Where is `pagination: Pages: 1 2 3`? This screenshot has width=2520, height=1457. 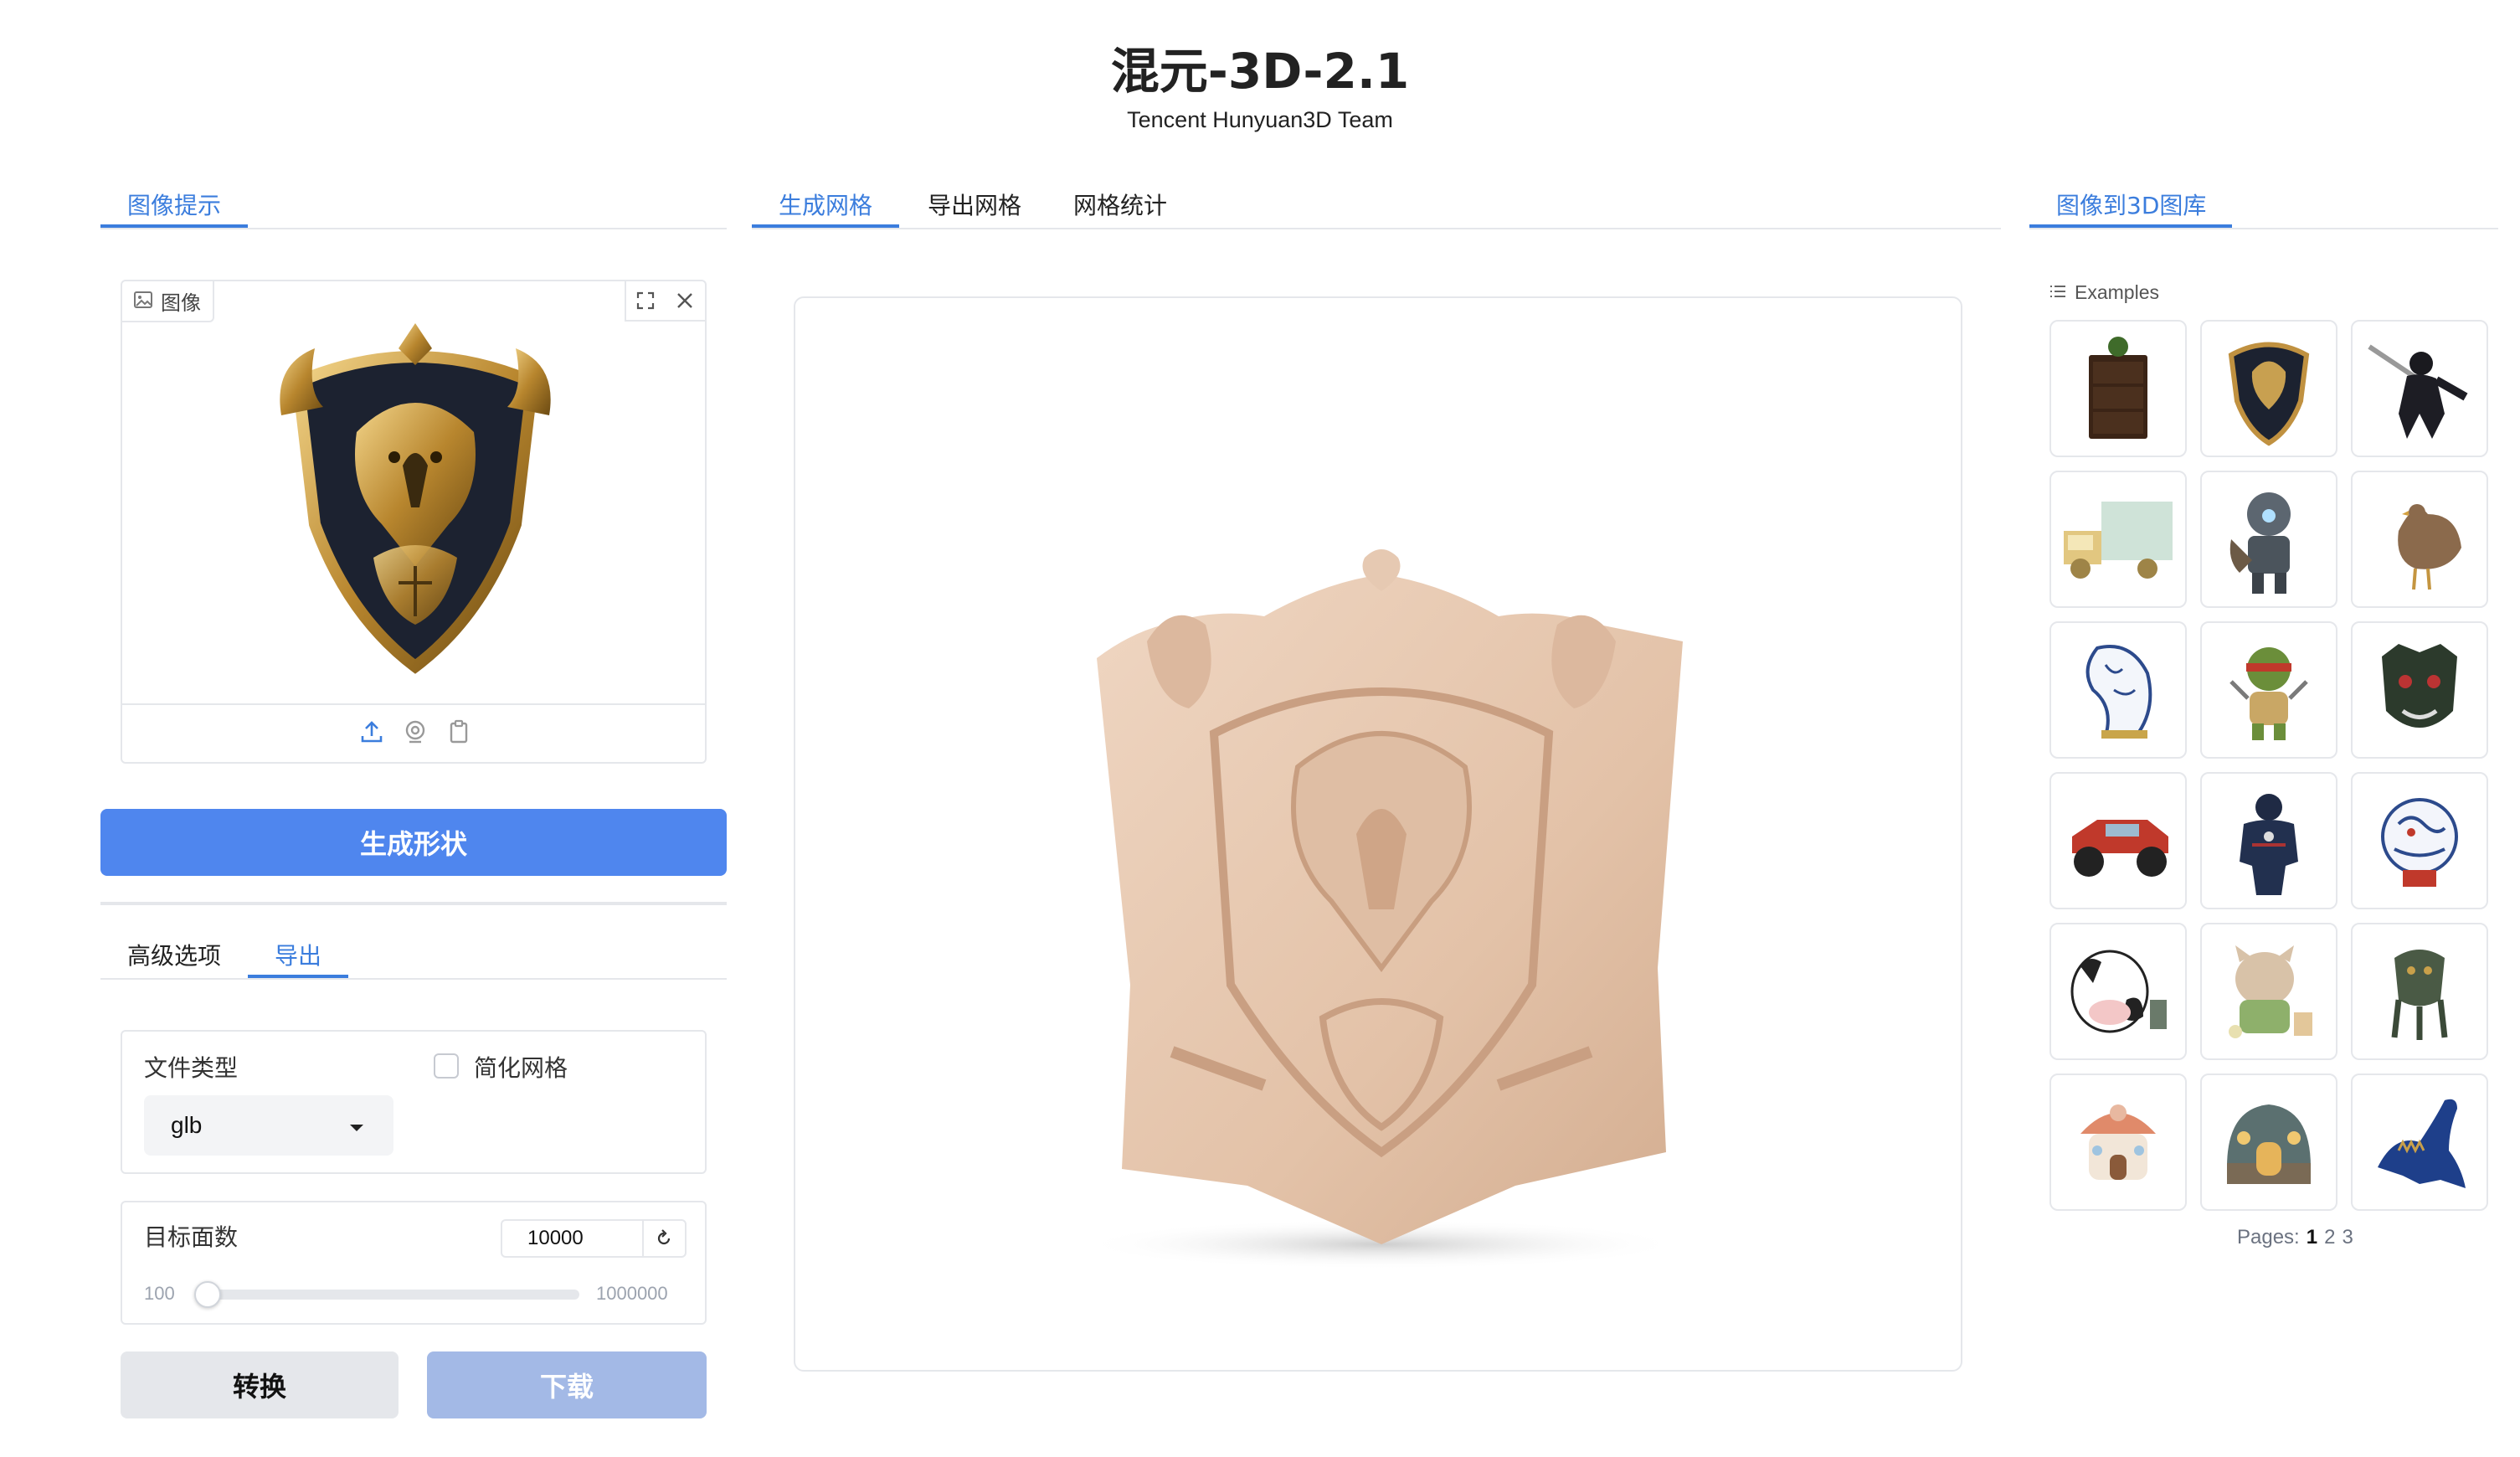
pagination: Pages: 1 2 3 is located at coordinates (2295, 1237).